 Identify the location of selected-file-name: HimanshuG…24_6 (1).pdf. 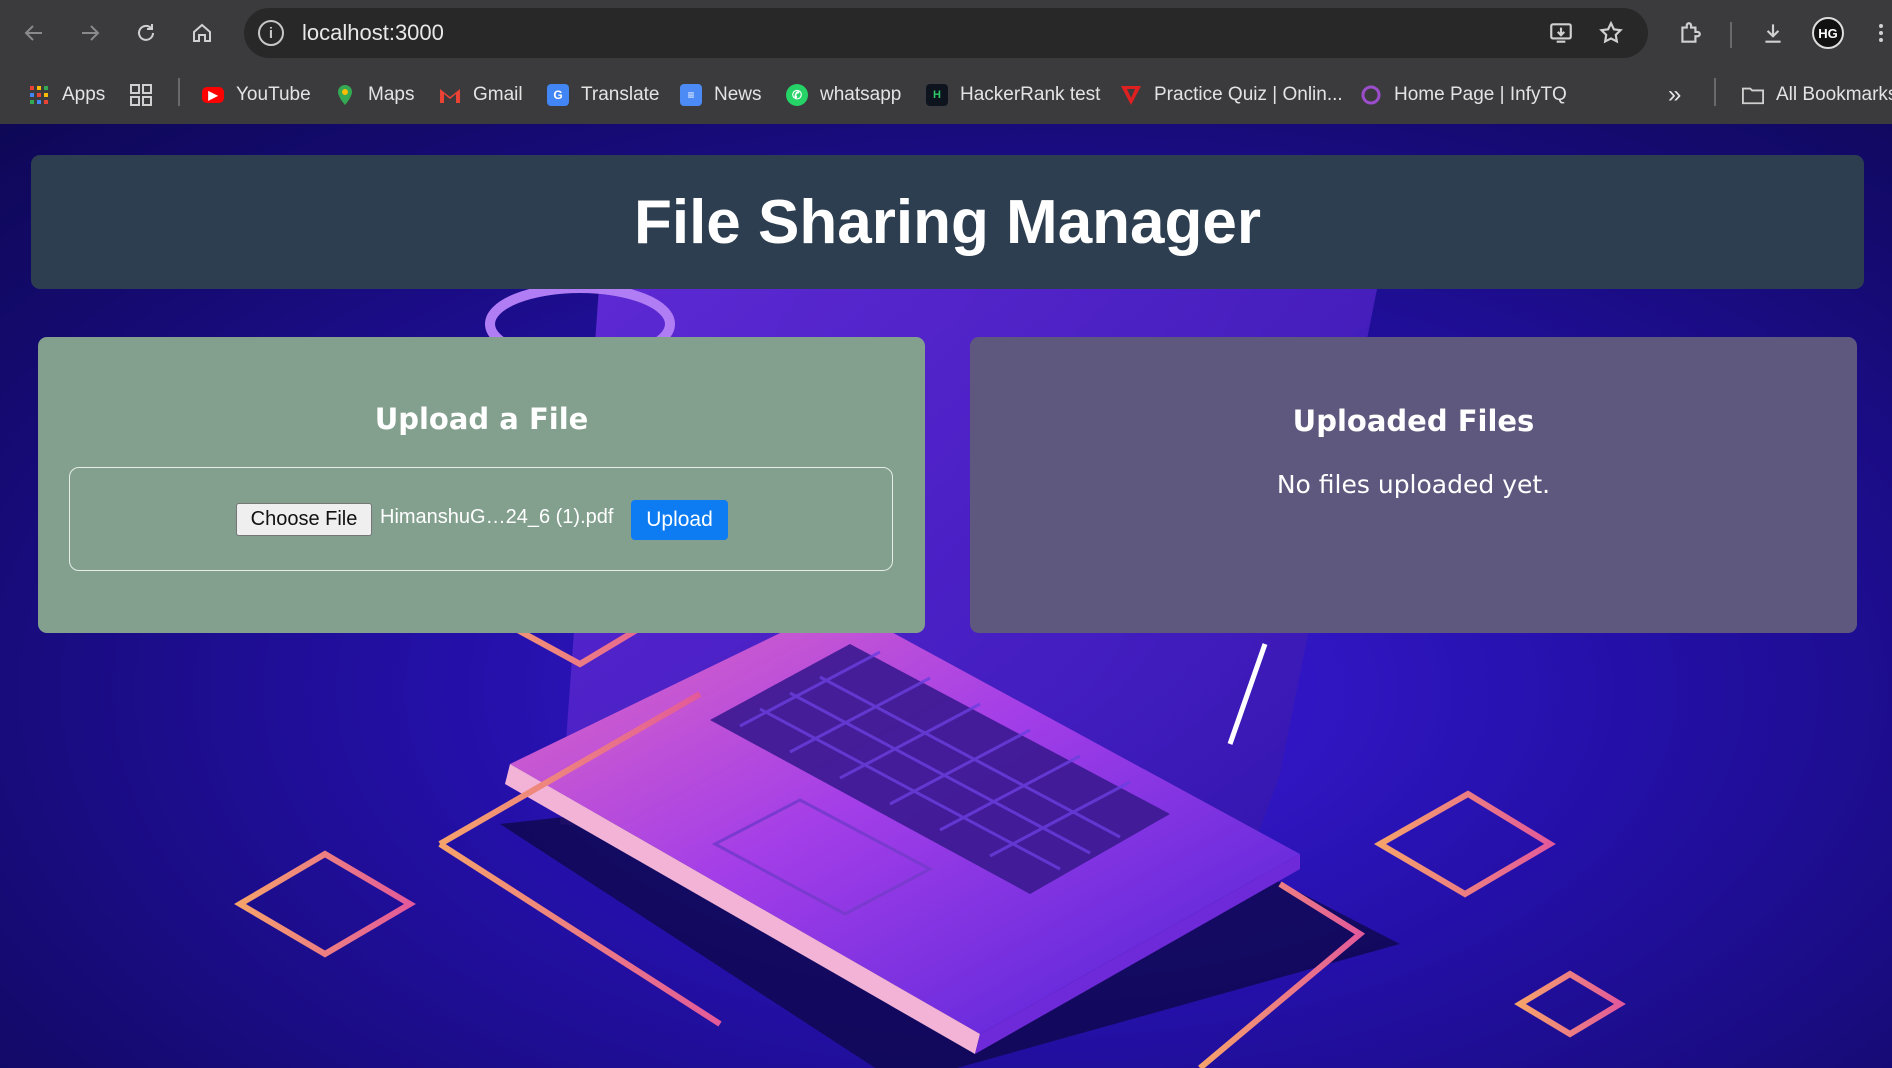
(497, 517).